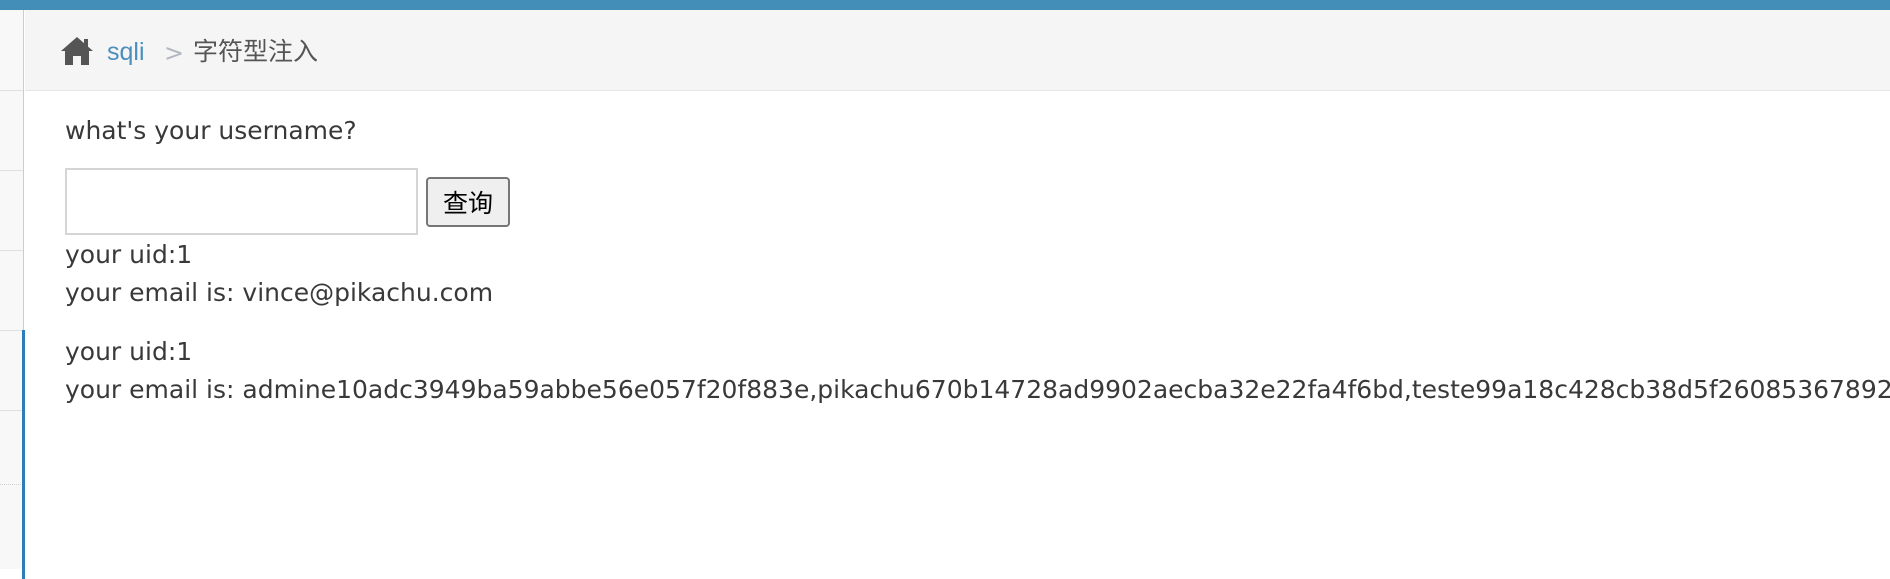 The height and width of the screenshot is (579, 1890). What do you see at coordinates (241, 201) in the screenshot?
I see `username-input` at bounding box center [241, 201].